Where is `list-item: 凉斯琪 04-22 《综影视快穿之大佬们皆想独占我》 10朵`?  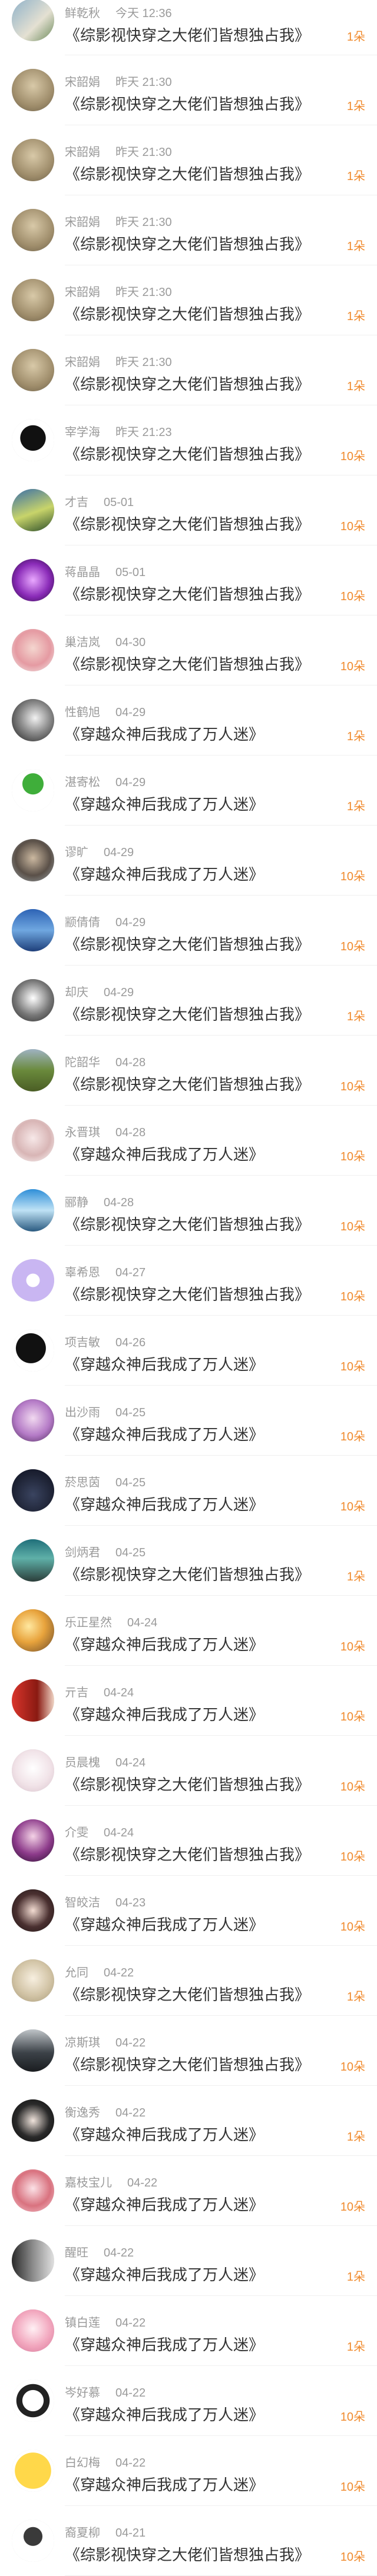
list-item: 凉斯琪 04-22 《综影视快穿之大佬们皆想独占我》 10朵 is located at coordinates (188, 2051).